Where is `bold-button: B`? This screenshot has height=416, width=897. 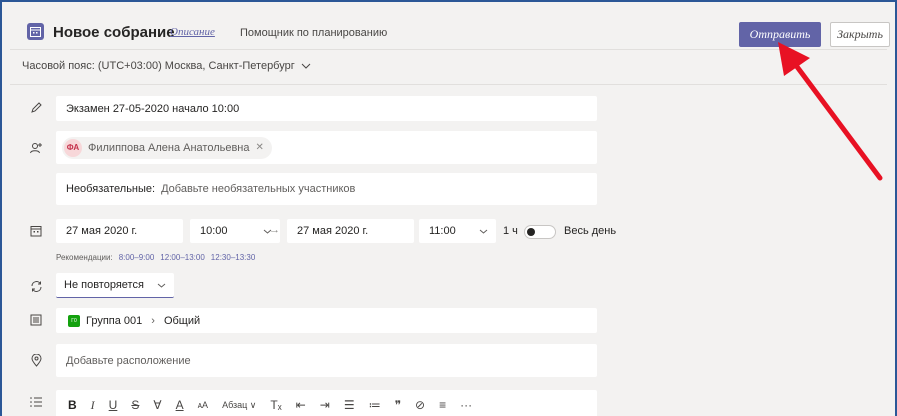 bold-button: B is located at coordinates (72, 405).